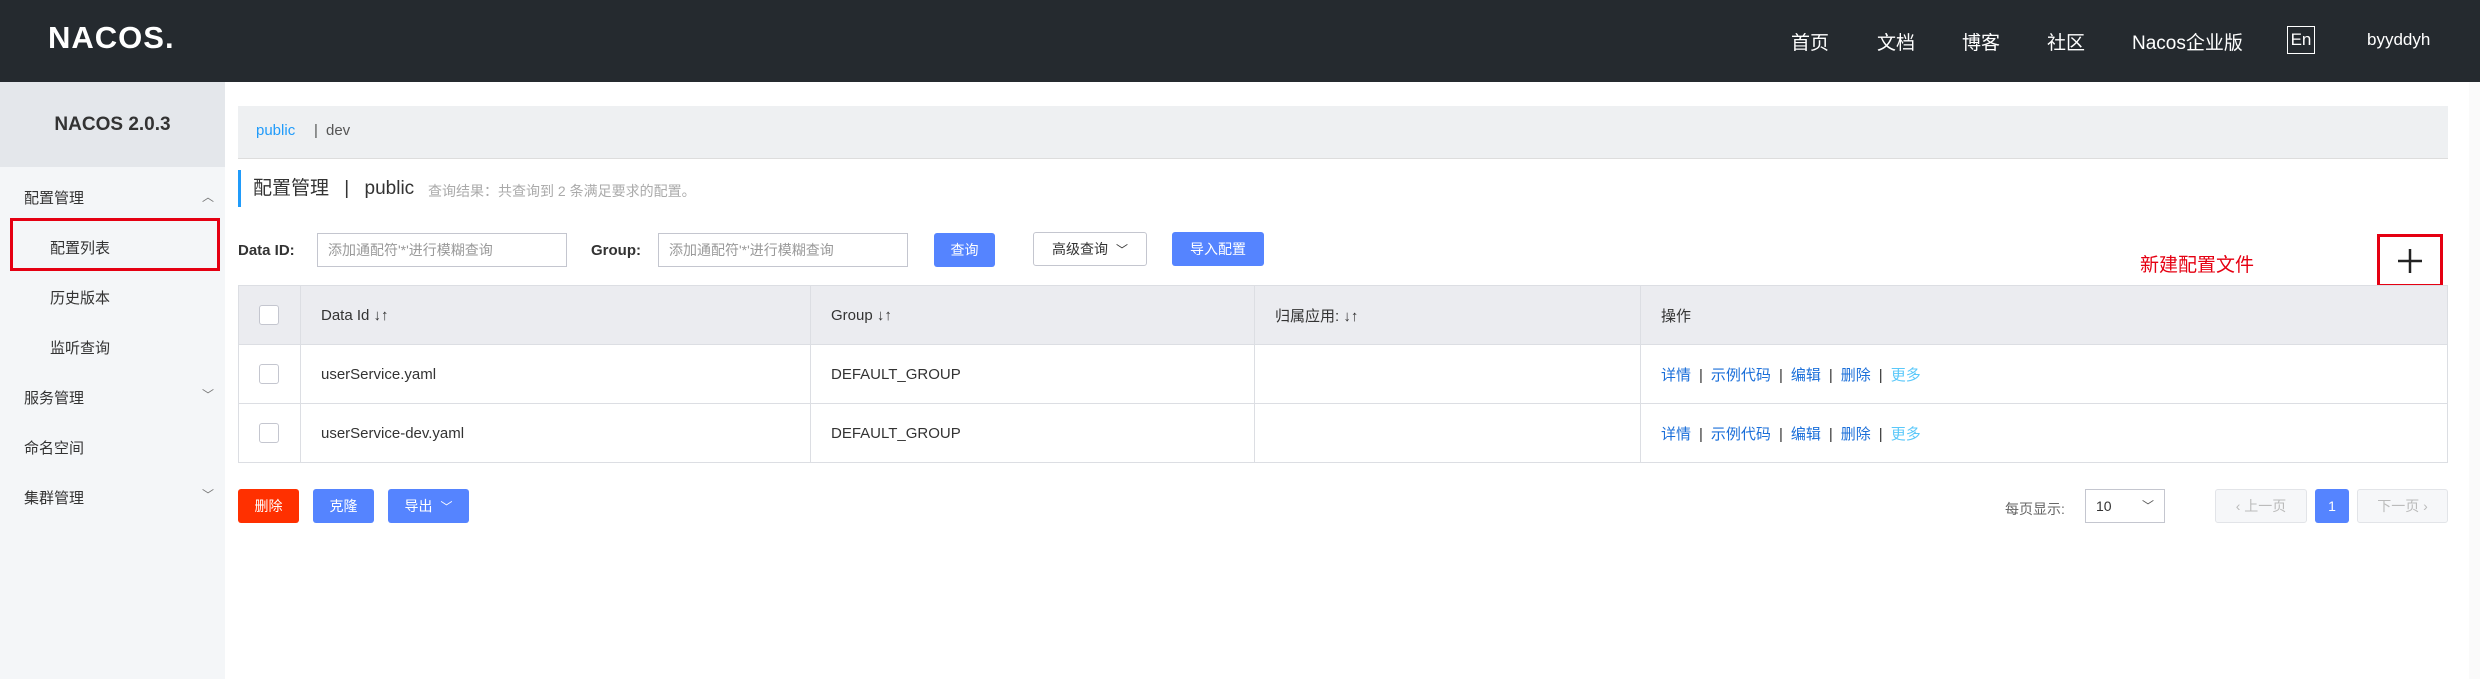 The height and width of the screenshot is (679, 2480). I want to click on sidebar-item-namespace: 命名空间, so click(54, 447).